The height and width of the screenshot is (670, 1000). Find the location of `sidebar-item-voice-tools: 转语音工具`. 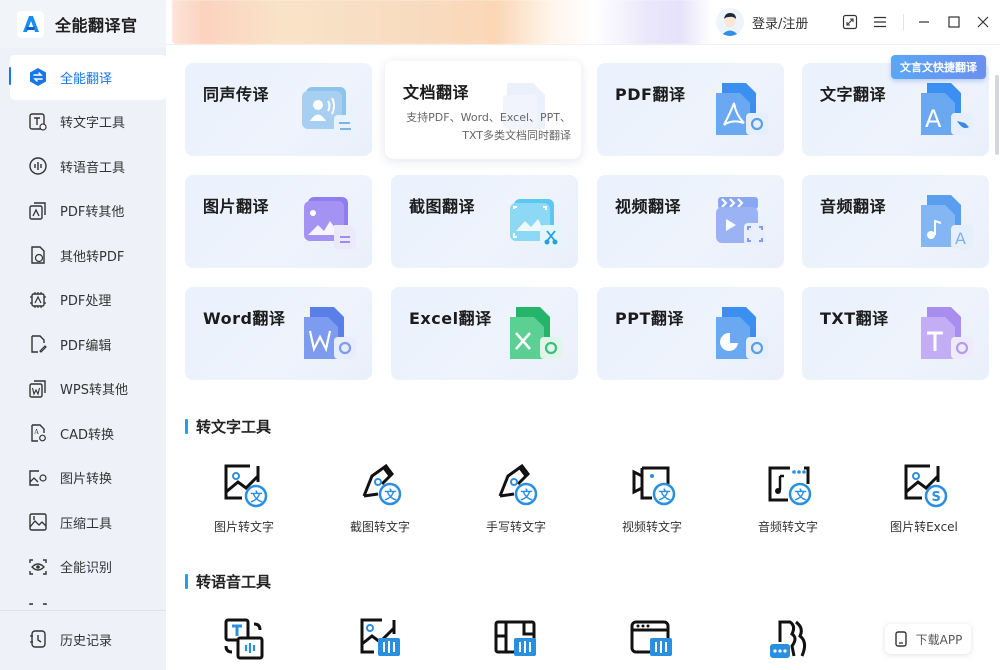

sidebar-item-voice-tools: 转语音工具 is located at coordinates (83, 166).